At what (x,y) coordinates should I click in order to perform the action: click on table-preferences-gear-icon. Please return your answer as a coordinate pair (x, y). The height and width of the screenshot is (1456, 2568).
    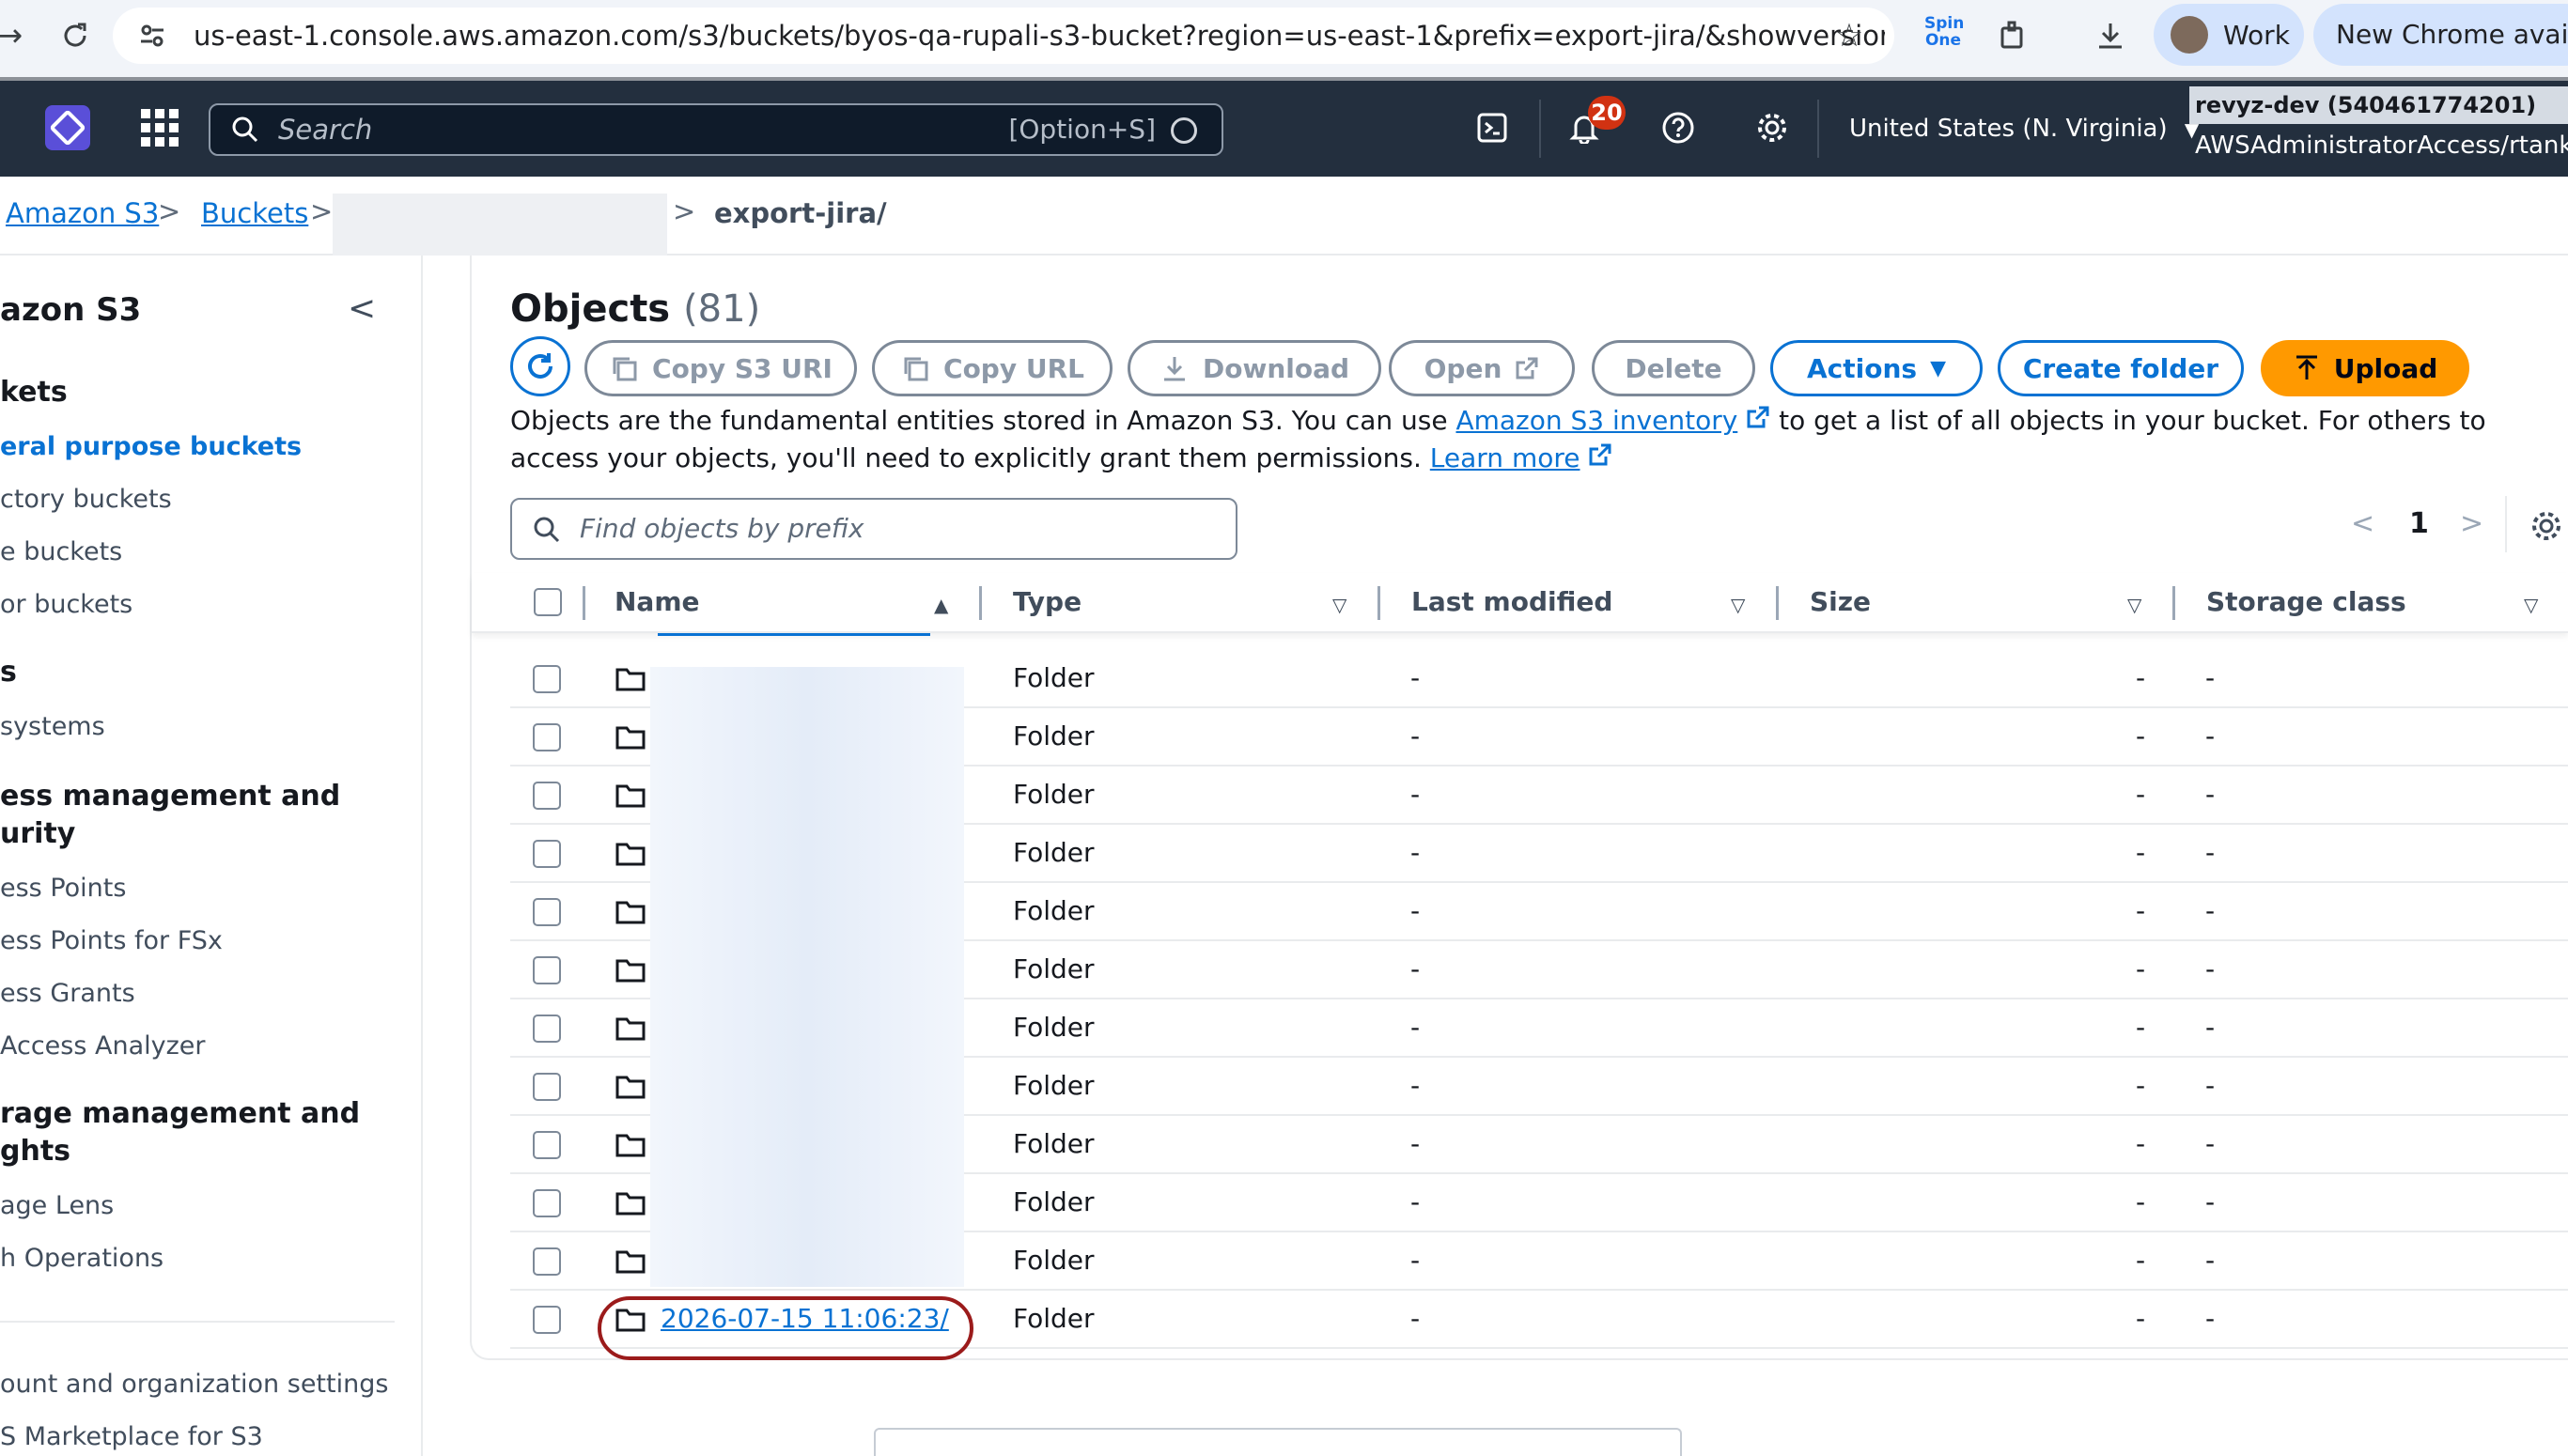
    Looking at the image, I should click on (2546, 528).